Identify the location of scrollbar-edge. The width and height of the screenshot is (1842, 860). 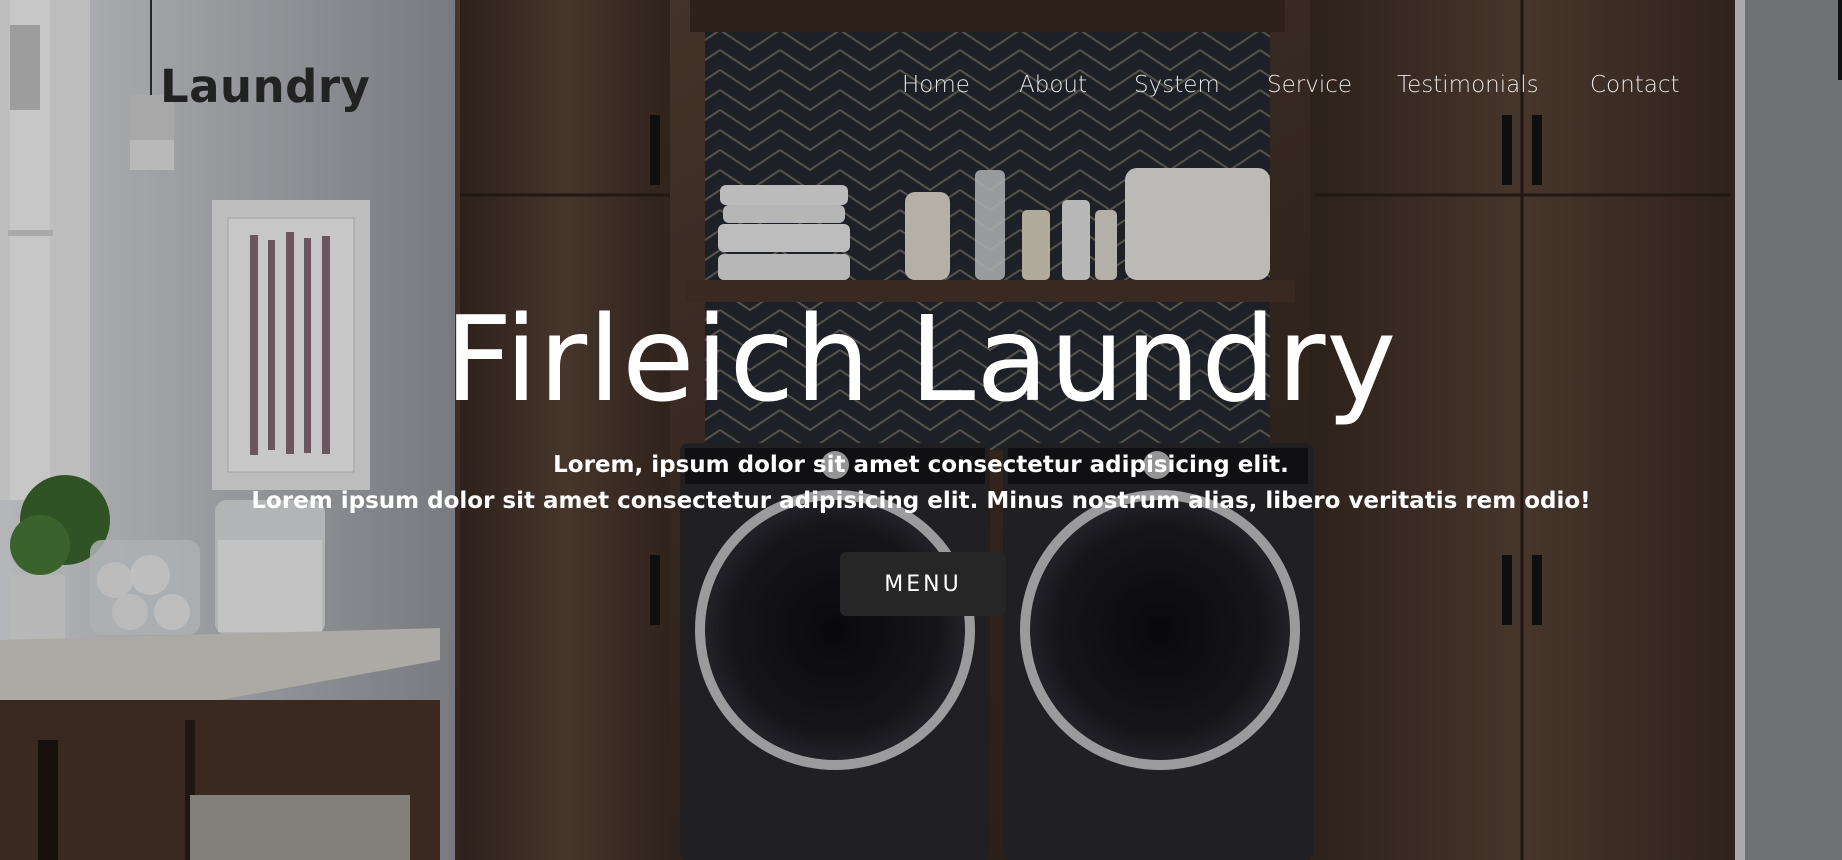
(1840, 40).